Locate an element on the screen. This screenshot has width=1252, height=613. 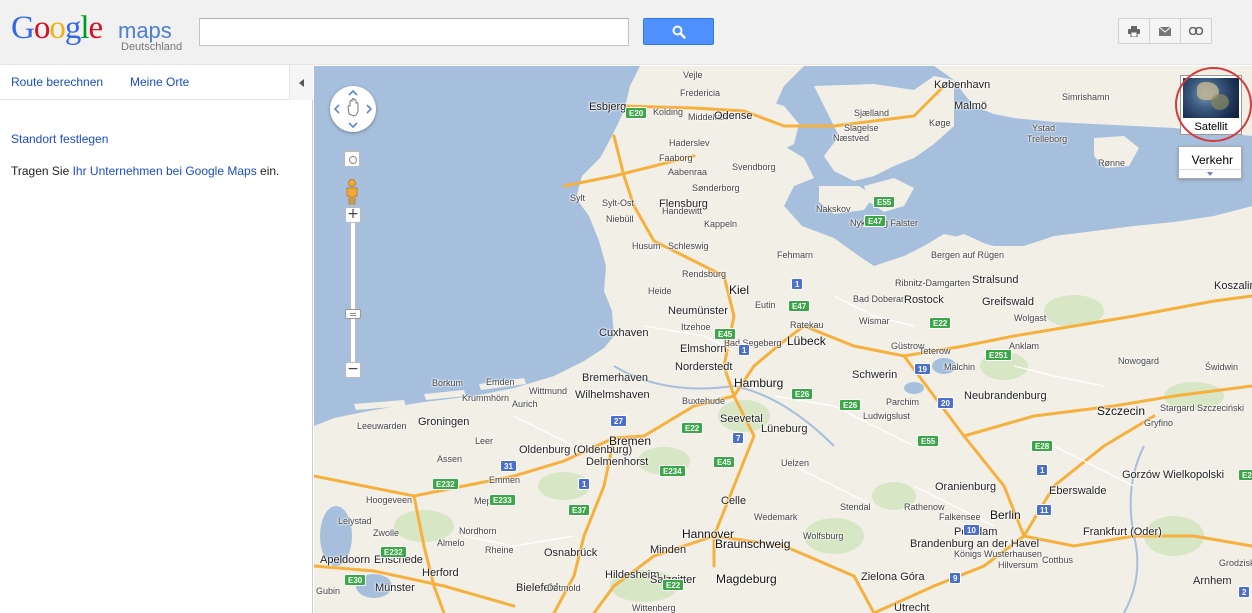
place-label: Husum is located at coordinates (646, 246).